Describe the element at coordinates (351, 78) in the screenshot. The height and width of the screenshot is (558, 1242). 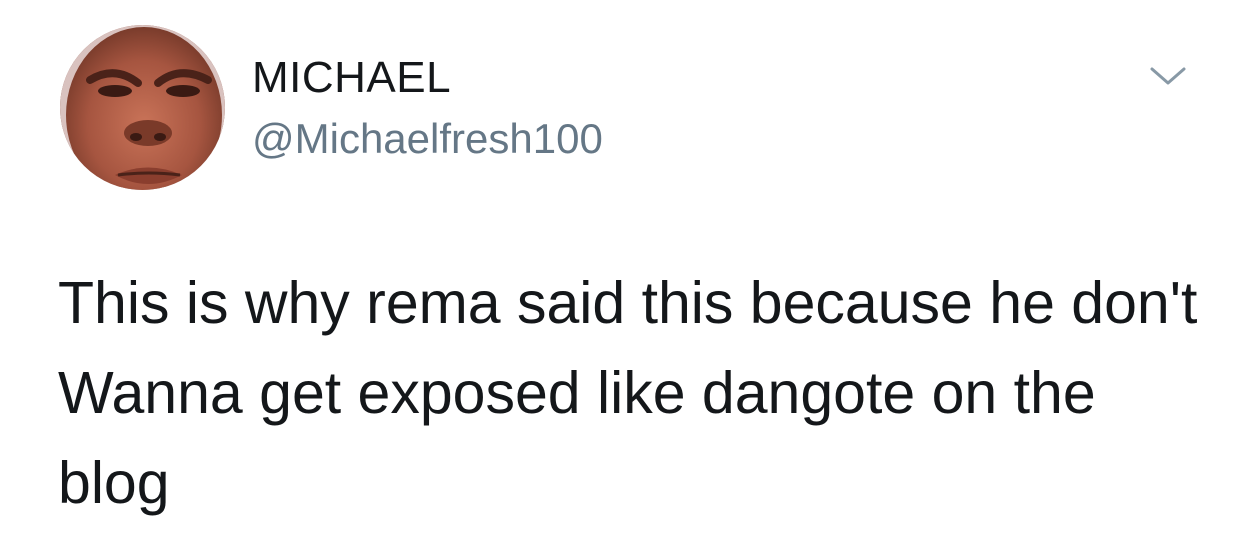
I see `display-name: MICHAEL` at that location.